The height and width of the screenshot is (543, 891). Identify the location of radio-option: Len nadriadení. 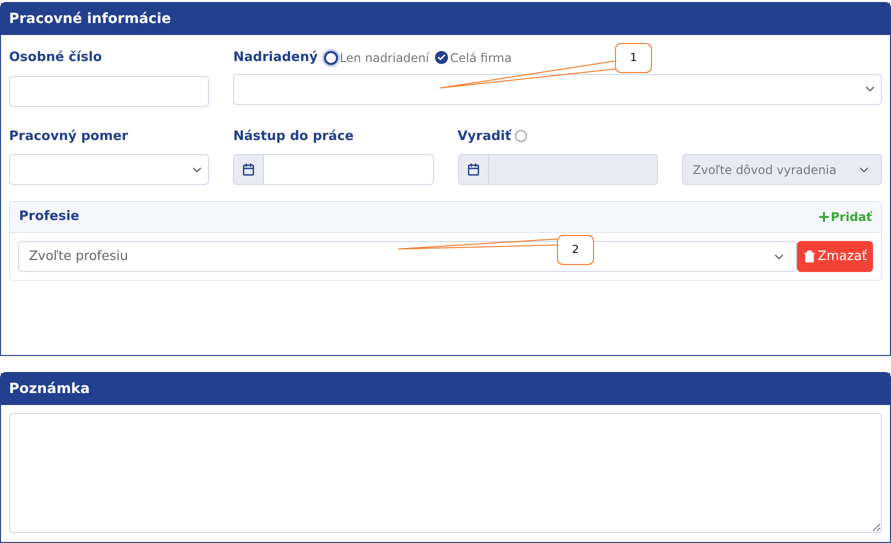
(377, 57).